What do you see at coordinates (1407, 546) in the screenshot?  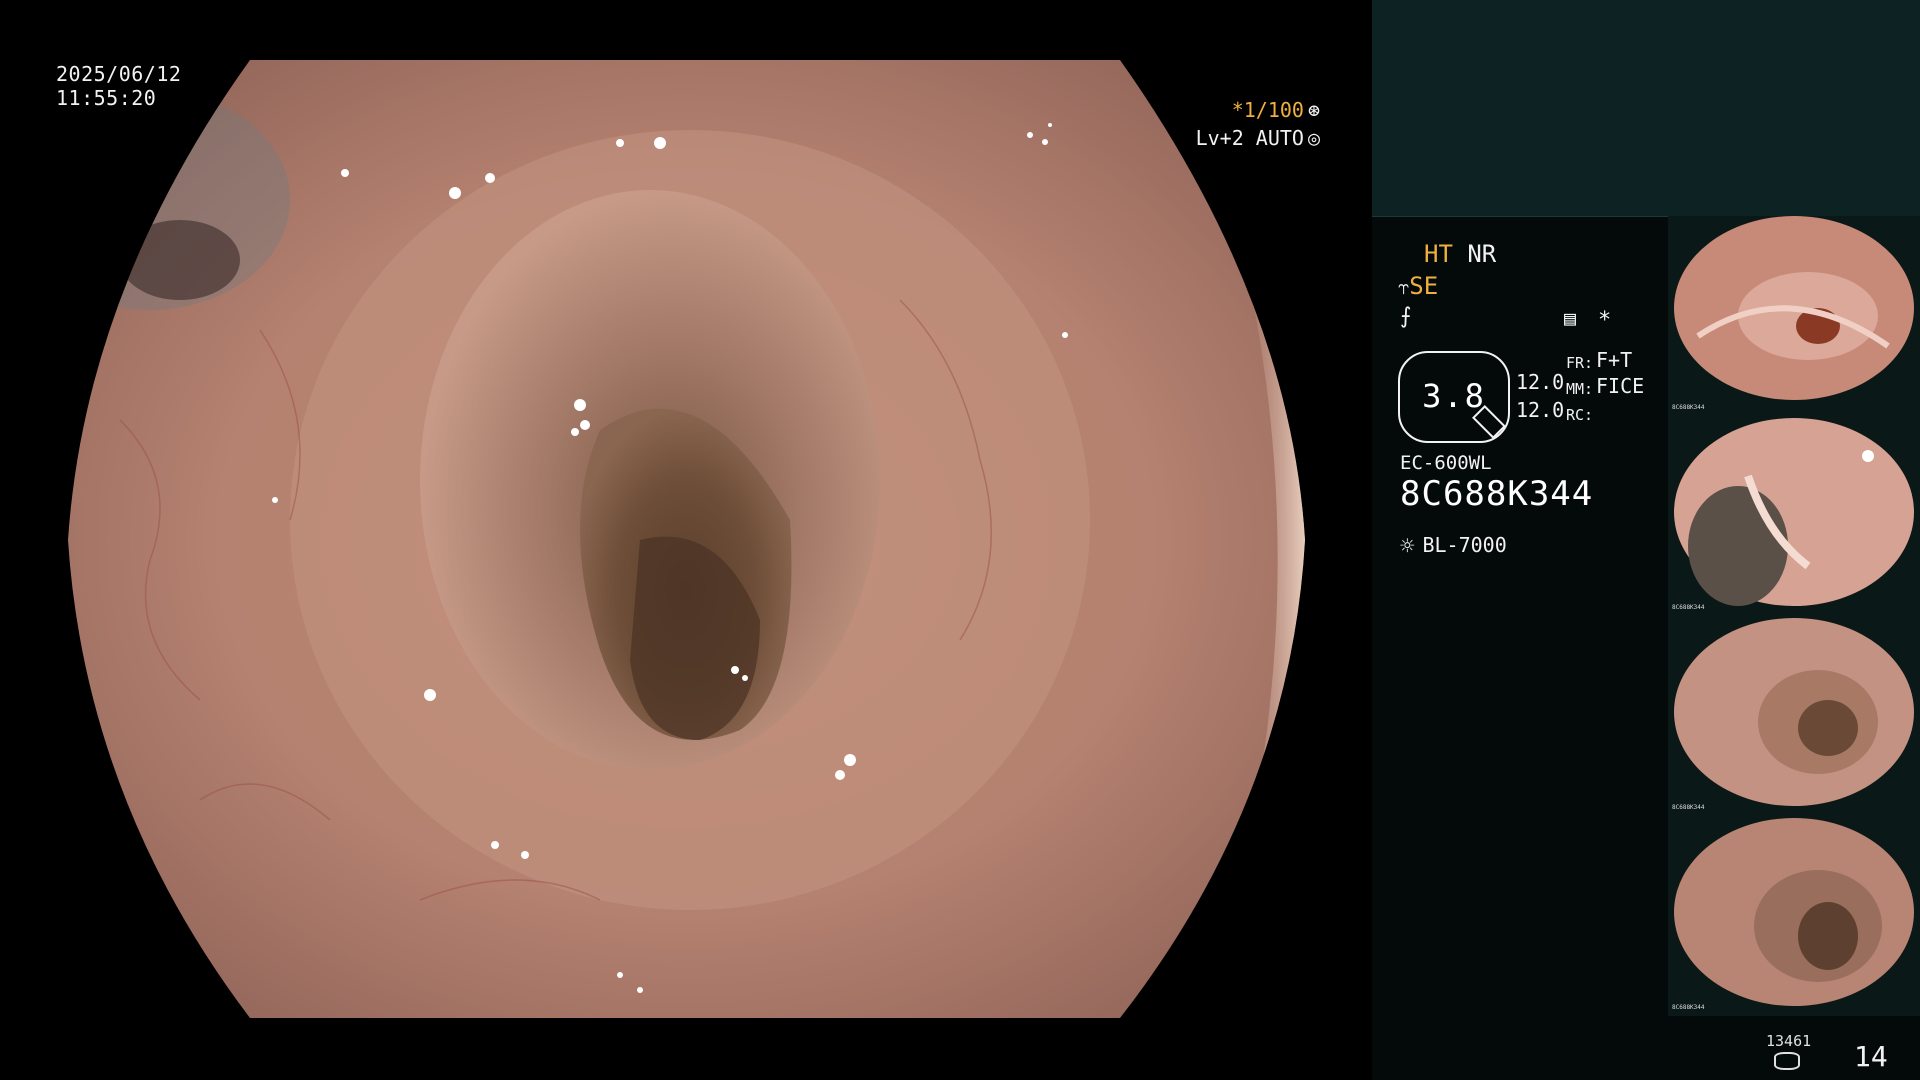 I see `sun-icon: ☼` at bounding box center [1407, 546].